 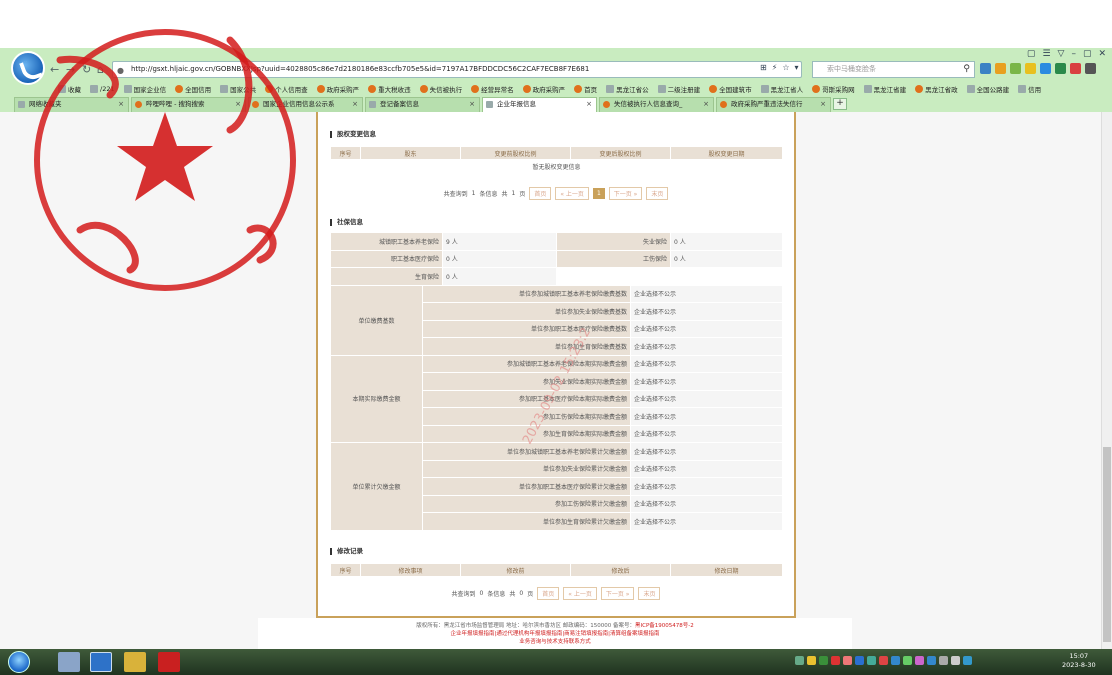 What do you see at coordinates (884, 89) in the screenshot?
I see `bookmark-item: 黑龙江省建` at bounding box center [884, 89].